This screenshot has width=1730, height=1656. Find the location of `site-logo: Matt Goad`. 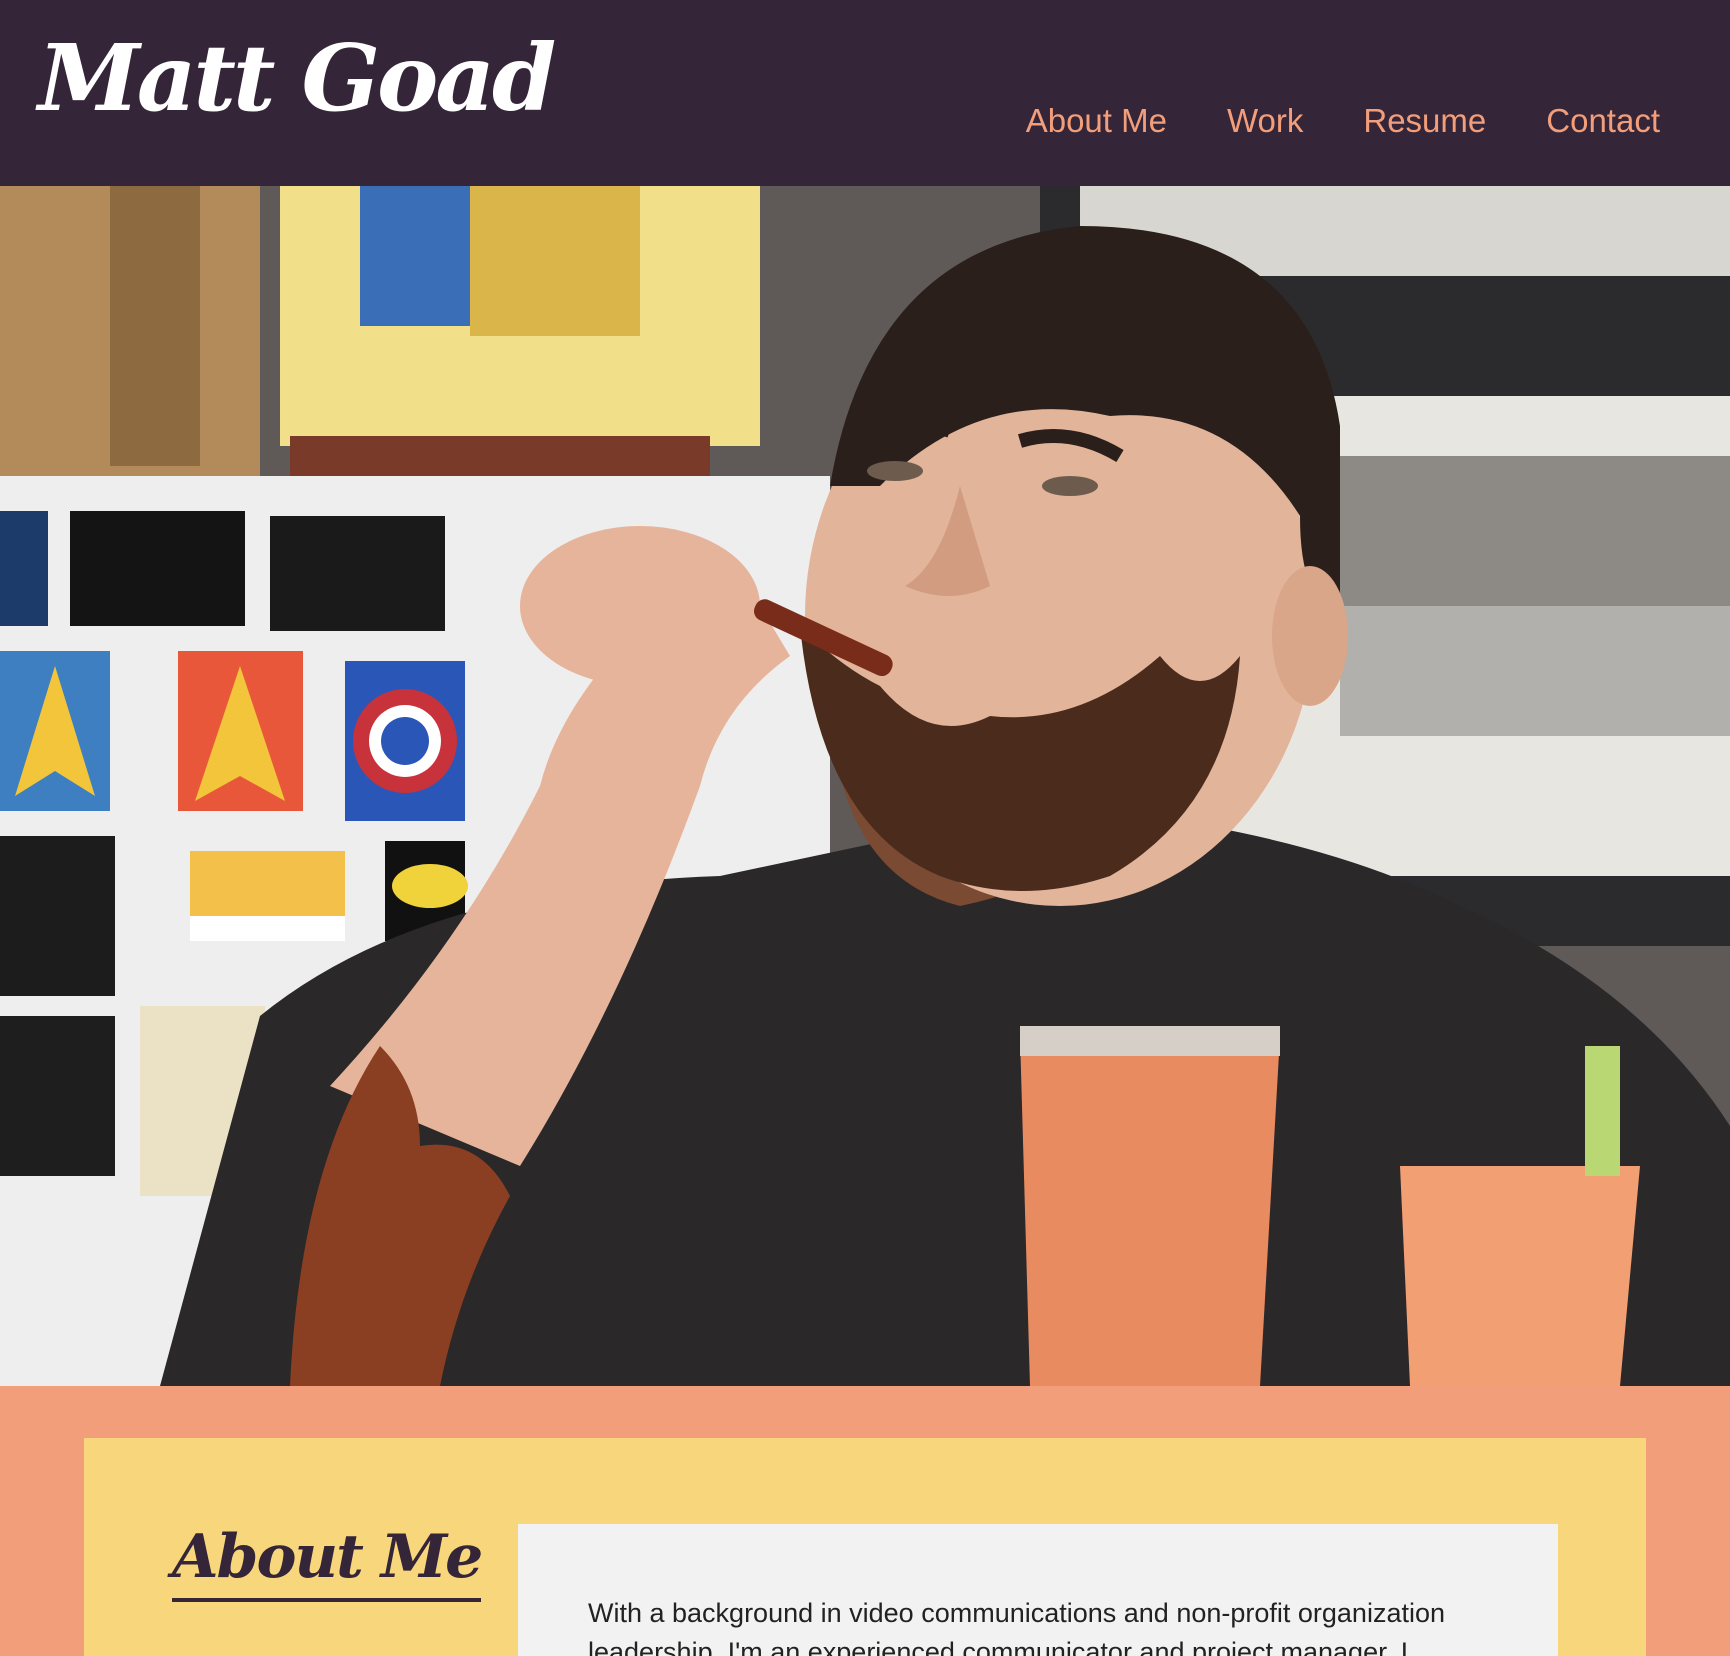

site-logo: Matt Goad is located at coordinates (297, 78).